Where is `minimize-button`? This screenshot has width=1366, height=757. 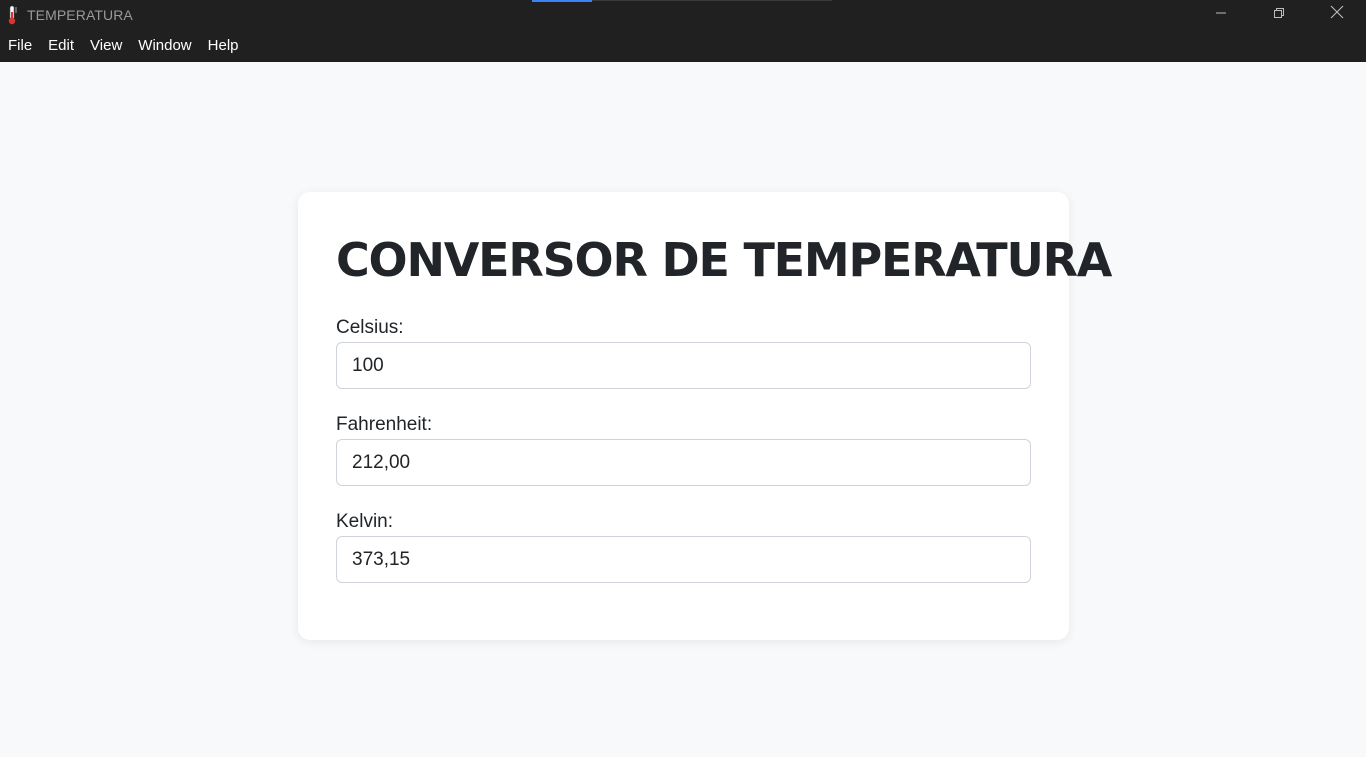 minimize-button is located at coordinates (1221, 14).